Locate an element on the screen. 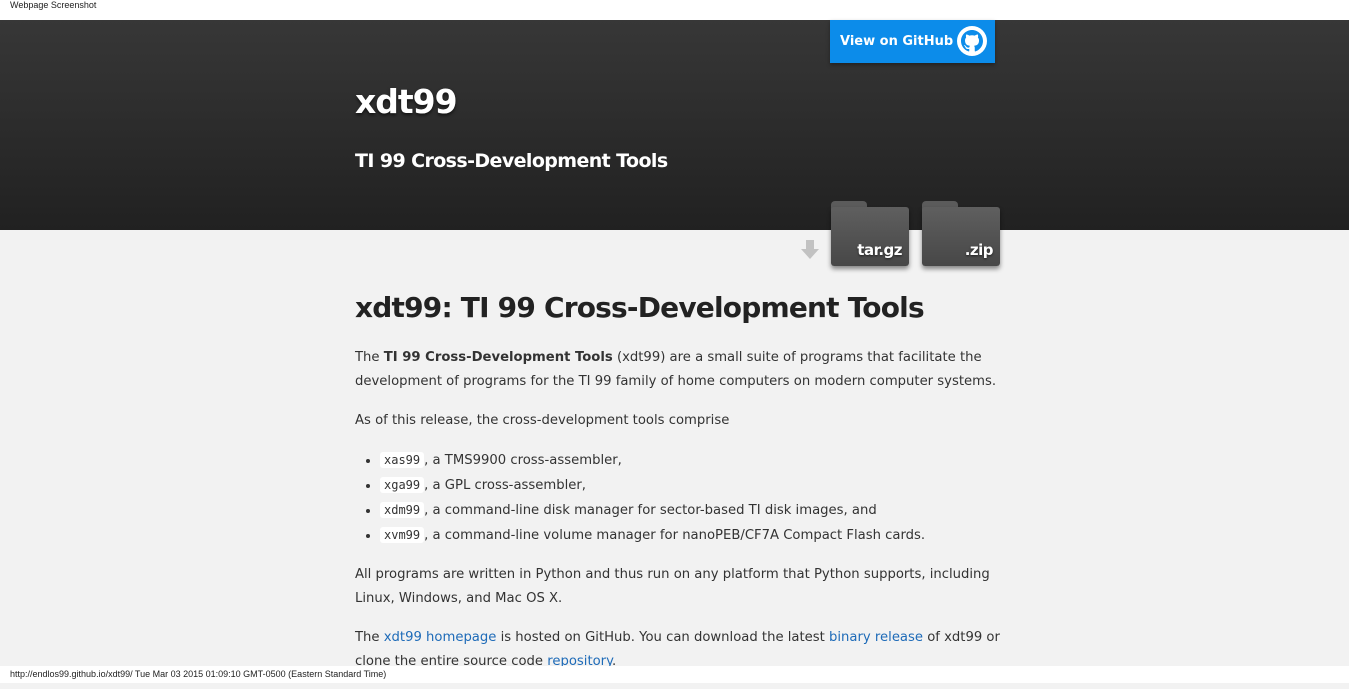  github-icon is located at coordinates (972, 41).